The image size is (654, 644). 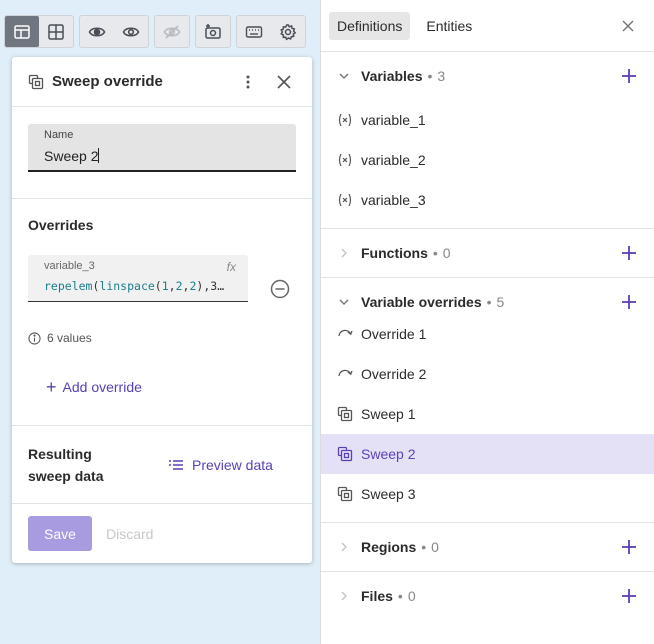 I want to click on more-options-icon, so click(x=248, y=82).